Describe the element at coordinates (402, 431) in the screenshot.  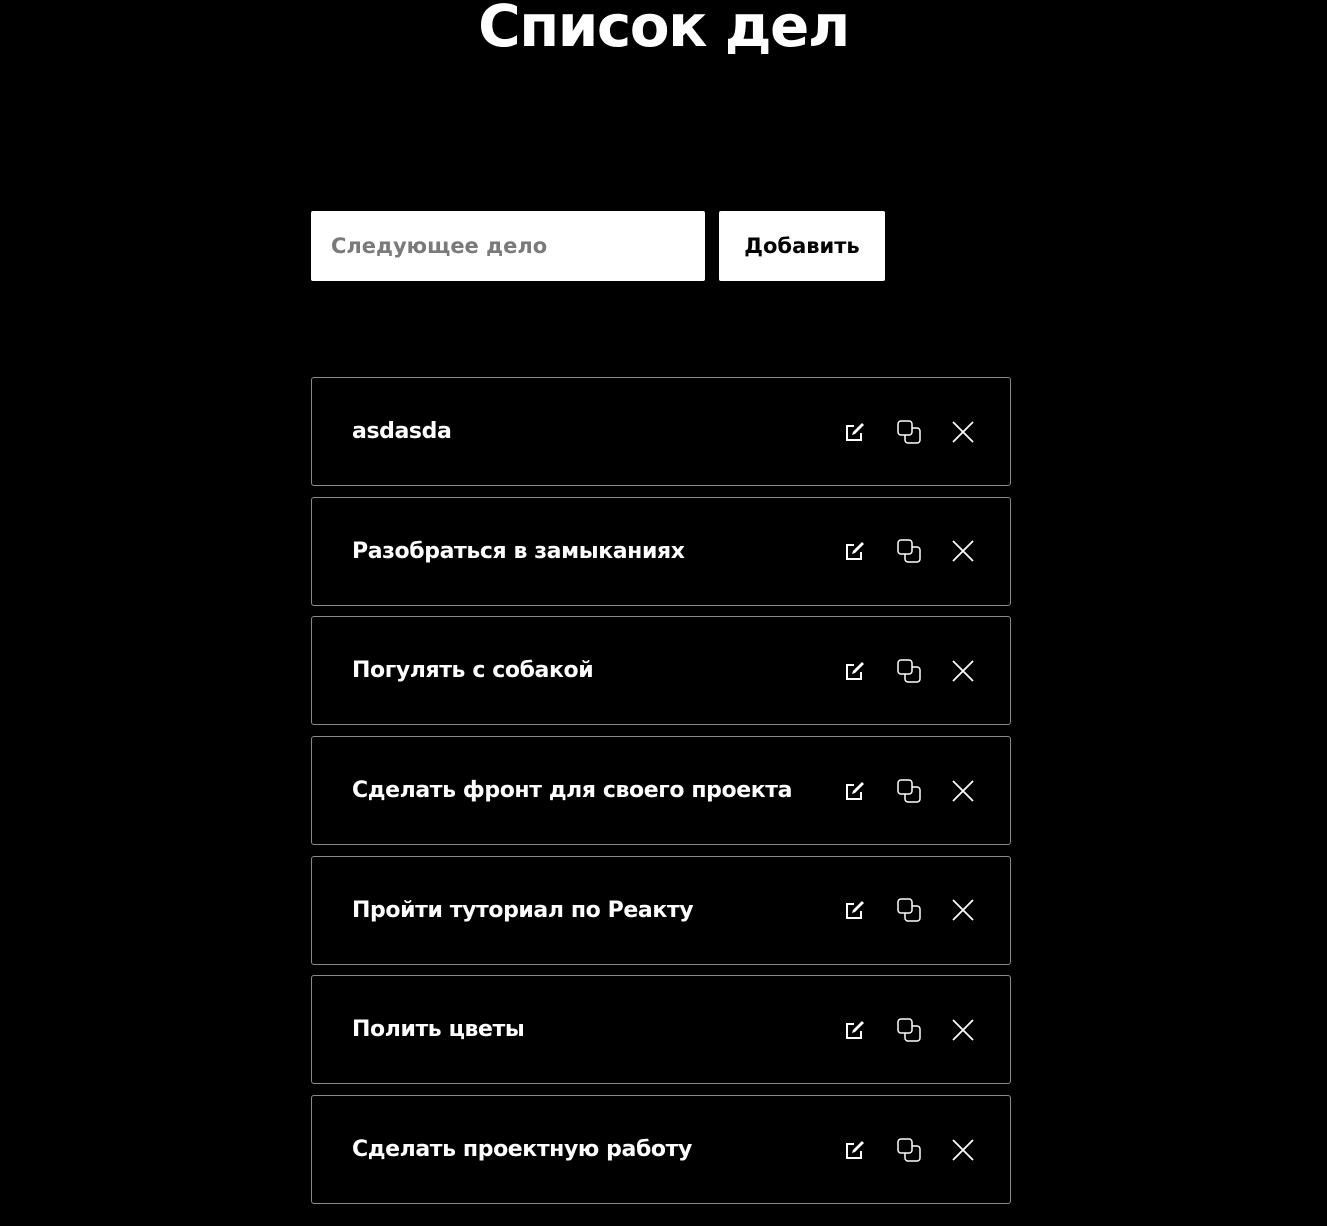
I see `todo-text: asdasda` at that location.